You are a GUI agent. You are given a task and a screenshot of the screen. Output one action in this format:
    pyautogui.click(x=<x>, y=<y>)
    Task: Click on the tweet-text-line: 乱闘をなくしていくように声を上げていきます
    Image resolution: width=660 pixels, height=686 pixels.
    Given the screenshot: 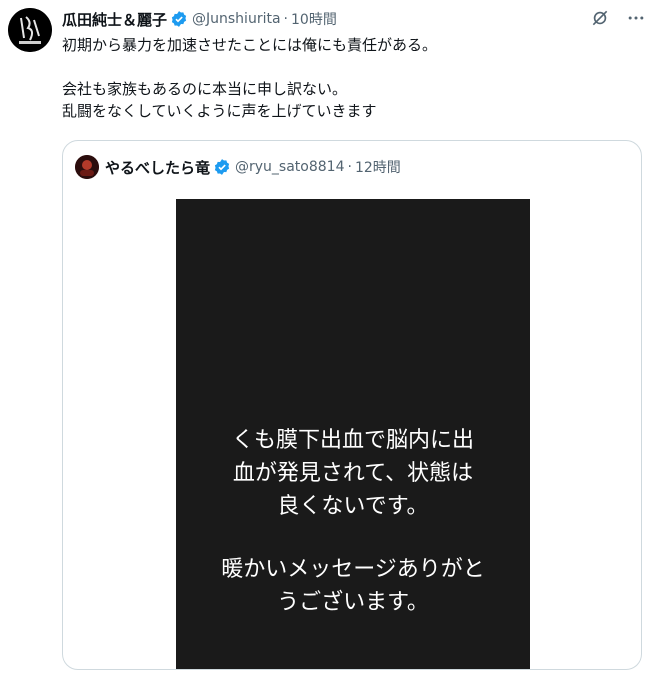 What is the action you would take?
    pyautogui.click(x=219, y=111)
    